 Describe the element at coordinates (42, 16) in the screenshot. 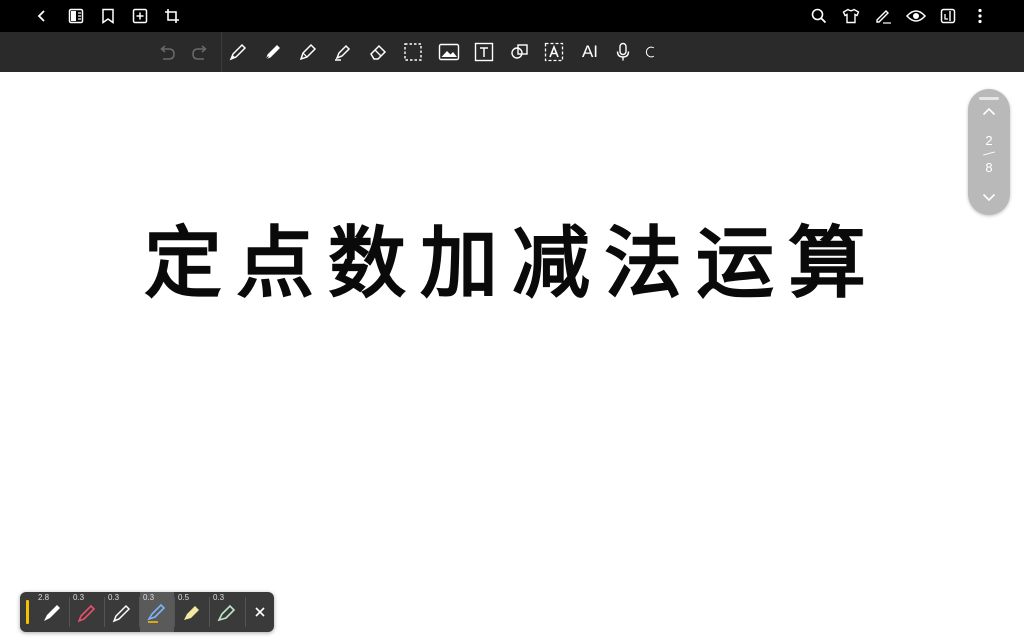

I see `back-icon` at that location.